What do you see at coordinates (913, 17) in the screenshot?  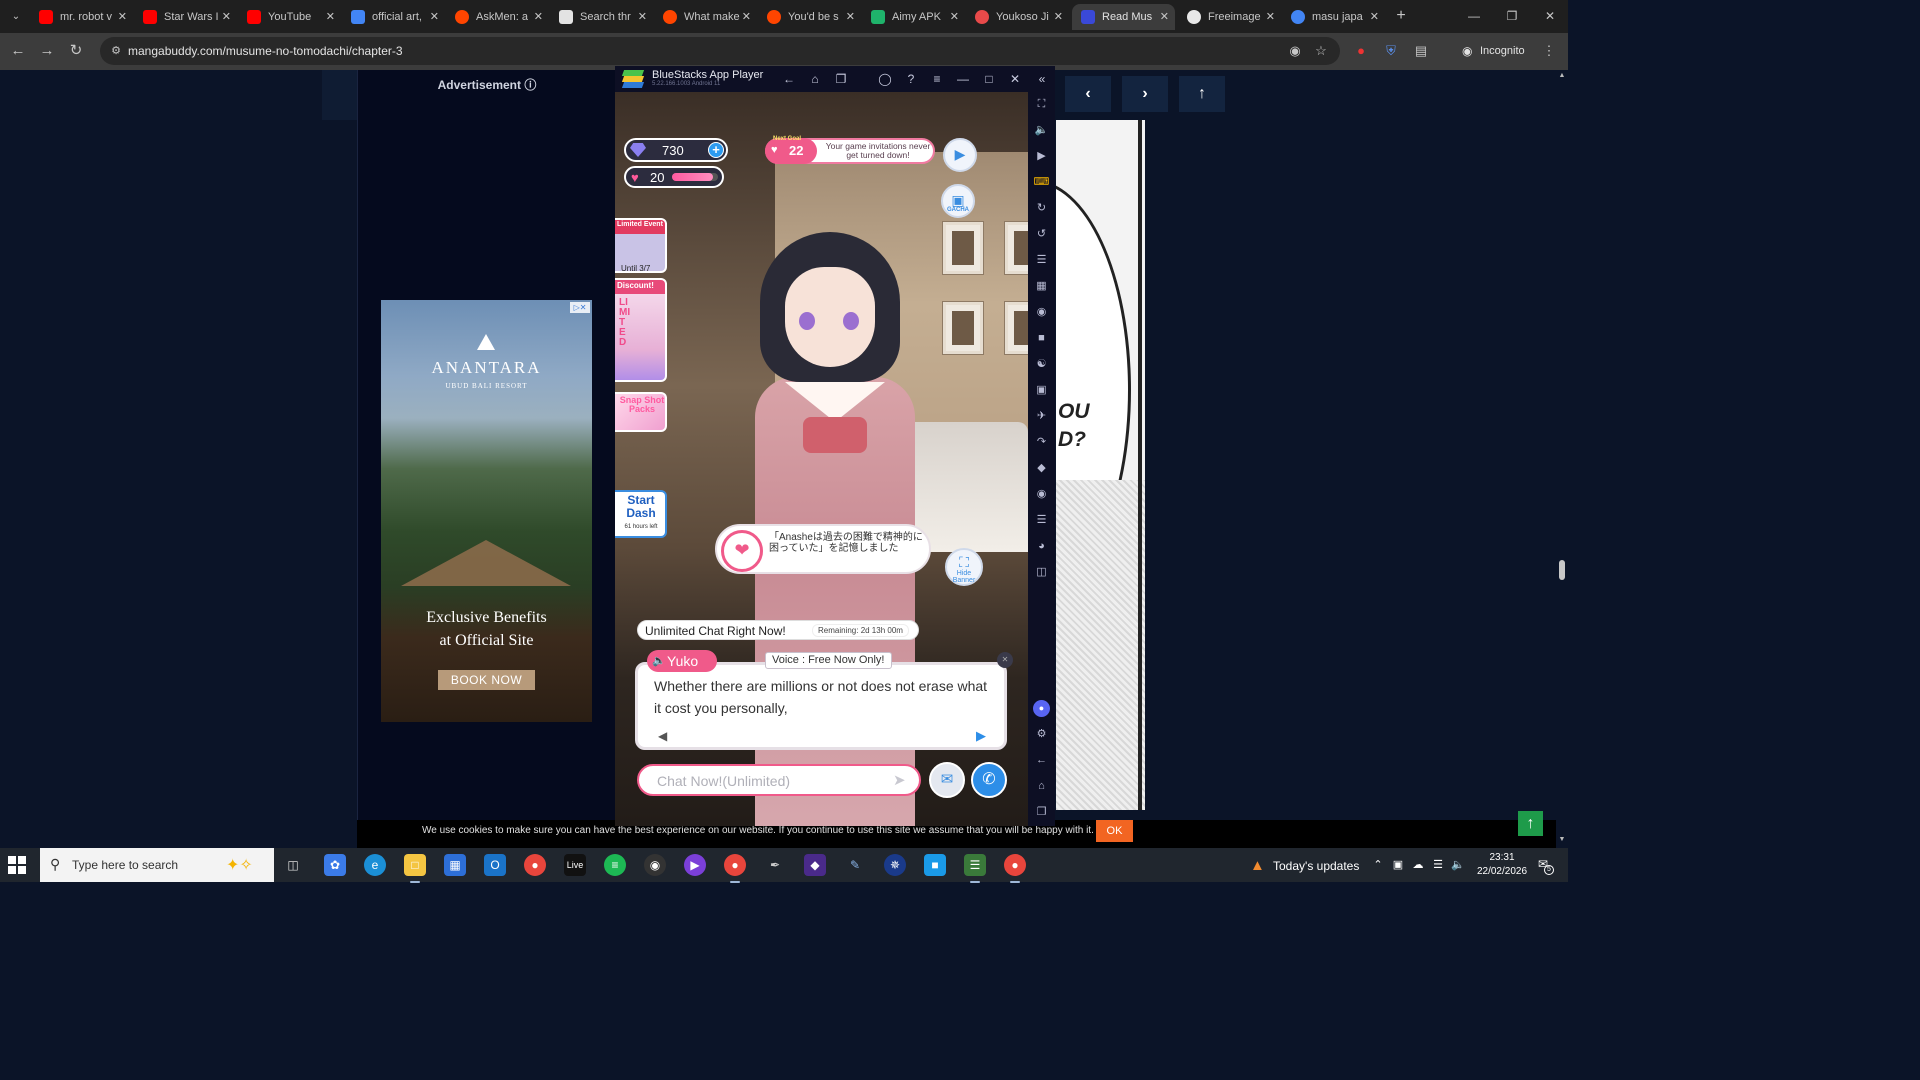 I see `tab-9: Aimy APK ✕` at bounding box center [913, 17].